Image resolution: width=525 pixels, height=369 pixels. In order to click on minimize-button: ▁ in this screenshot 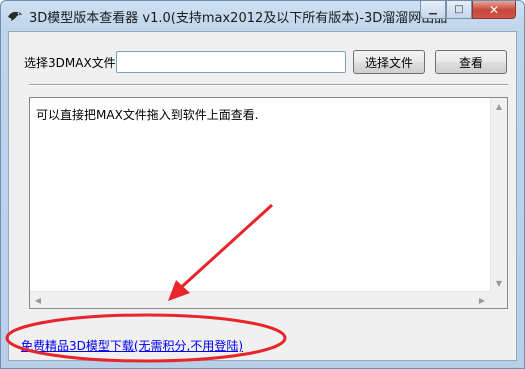, I will do `click(433, 10)`.